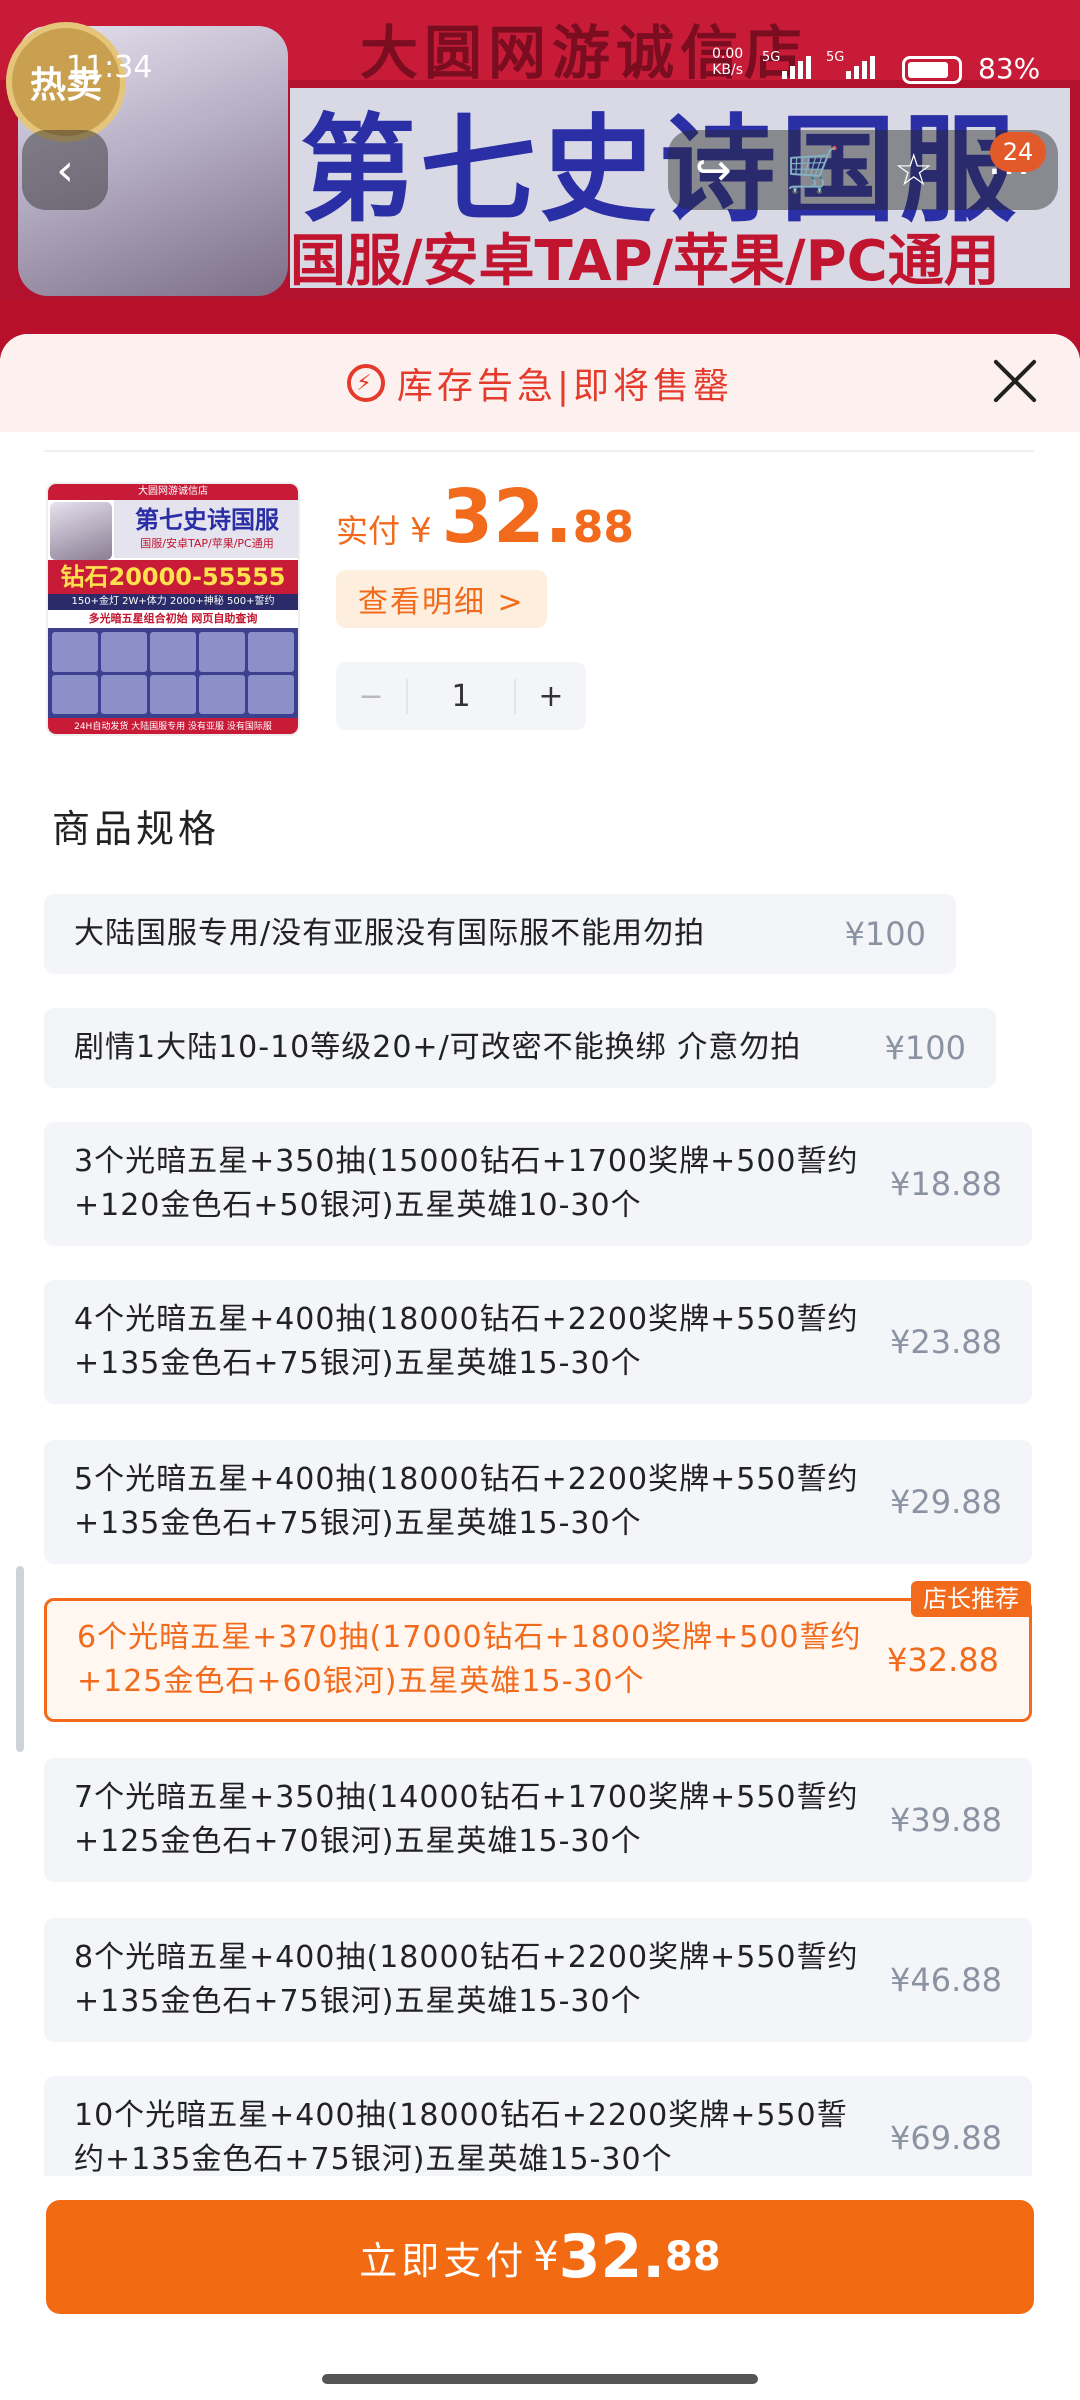 The width and height of the screenshot is (1080, 2400). Describe the element at coordinates (173, 577) in the screenshot. I see `thumb-diamonds: 钻石20000-55555` at that location.